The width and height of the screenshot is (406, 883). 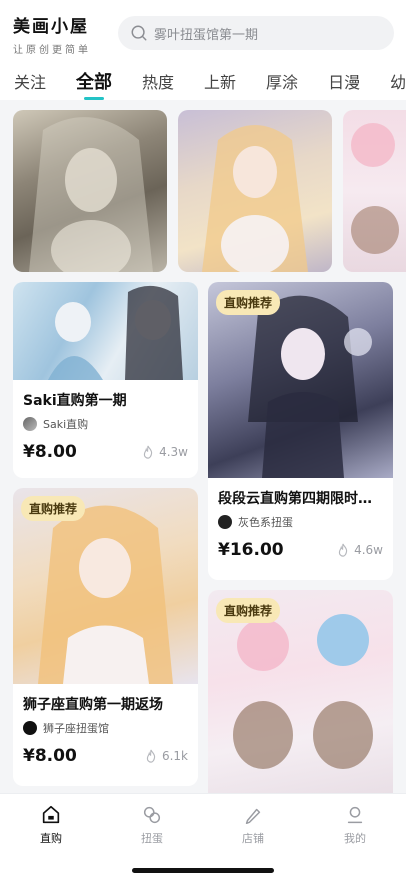 I want to click on shop-name: 灰色系扭蛋, so click(x=265, y=522).